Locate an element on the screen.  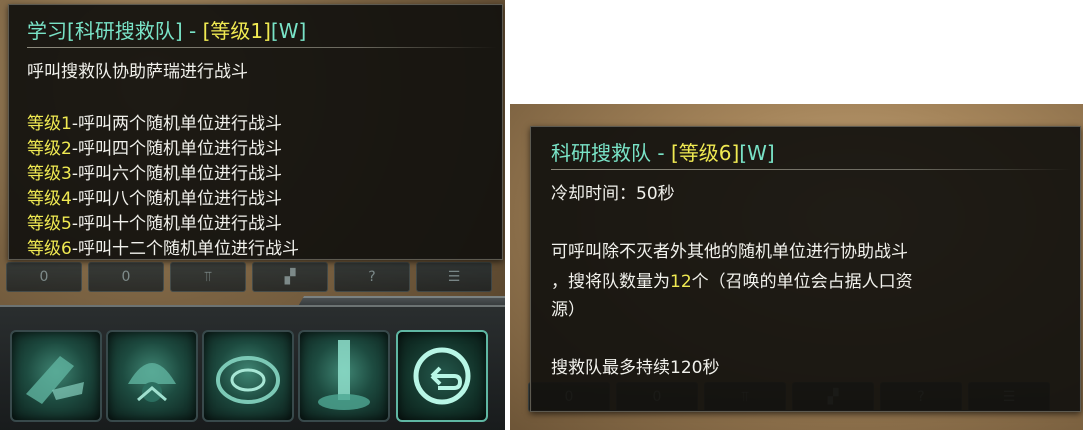
command-button-2: 0 is located at coordinates (126, 277).